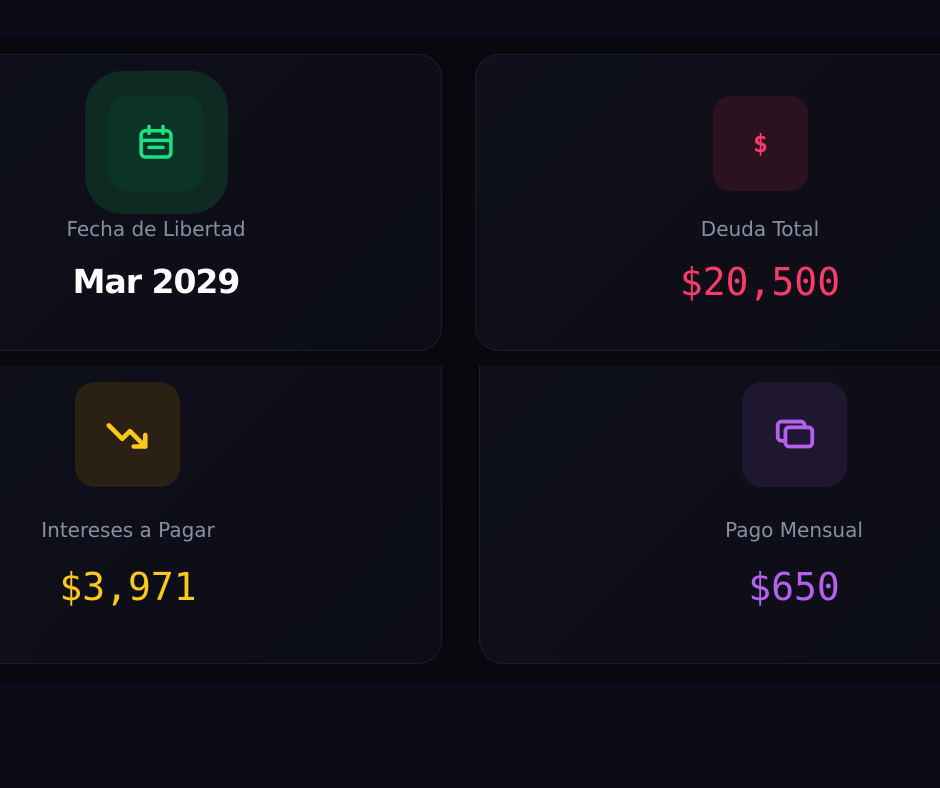  I want to click on interest-label: Intereses a Pagar, so click(128, 530).